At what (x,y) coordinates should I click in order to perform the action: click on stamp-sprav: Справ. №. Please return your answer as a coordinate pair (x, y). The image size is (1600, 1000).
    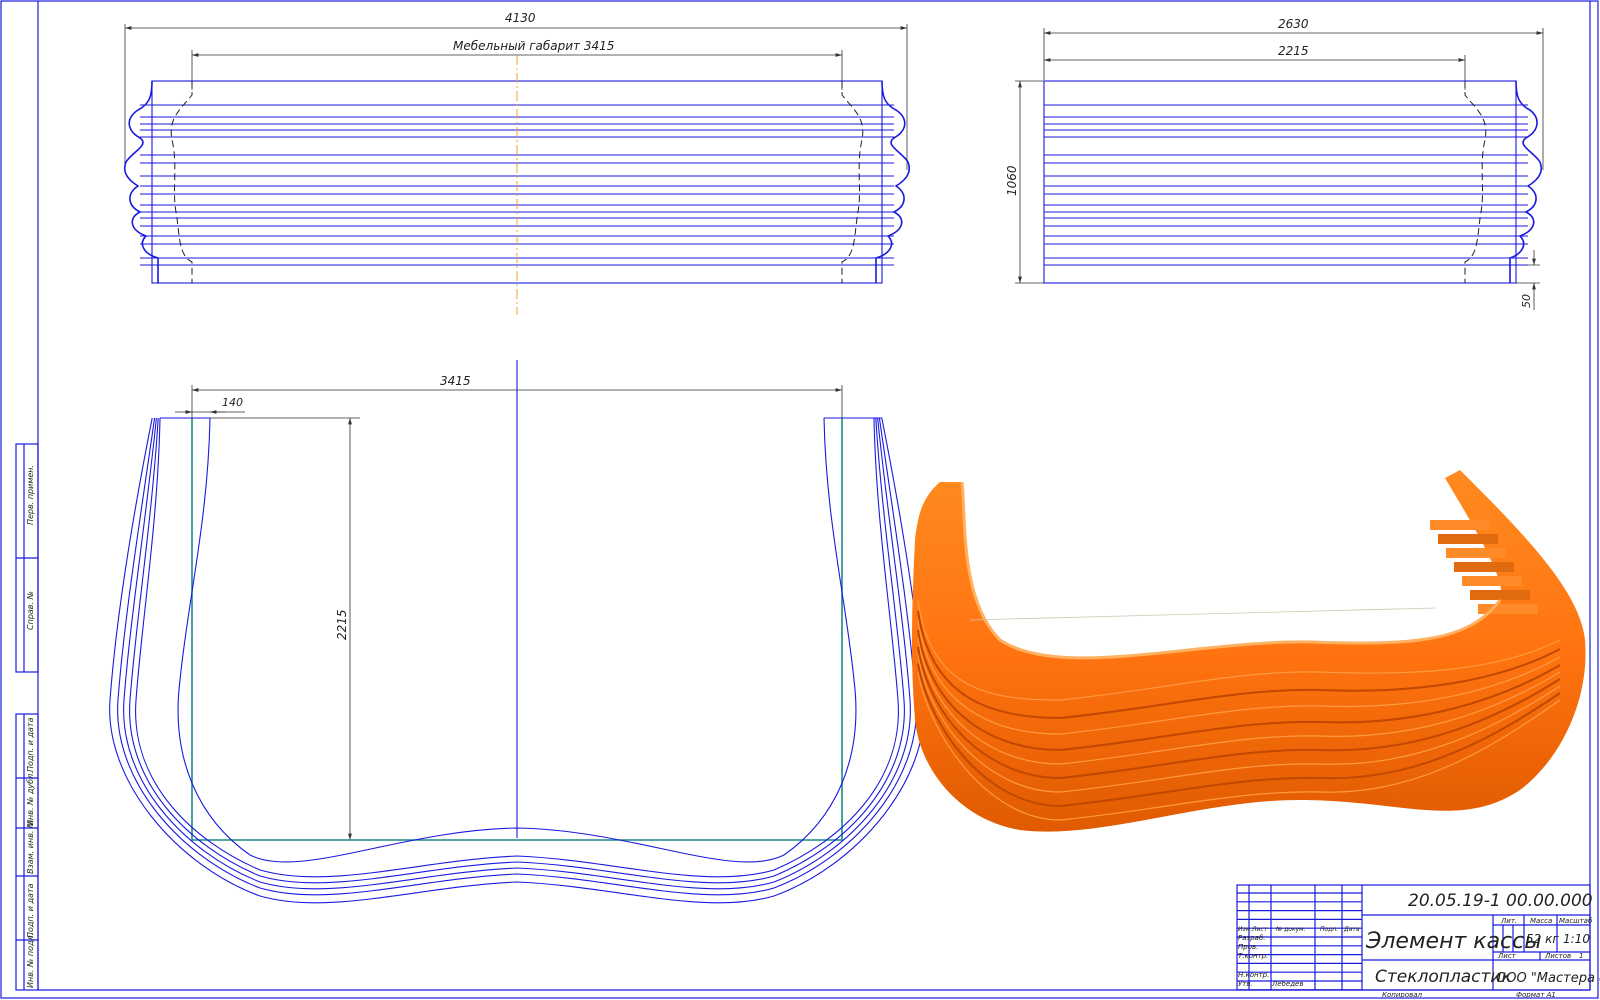
    Looking at the image, I should click on (30, 610).